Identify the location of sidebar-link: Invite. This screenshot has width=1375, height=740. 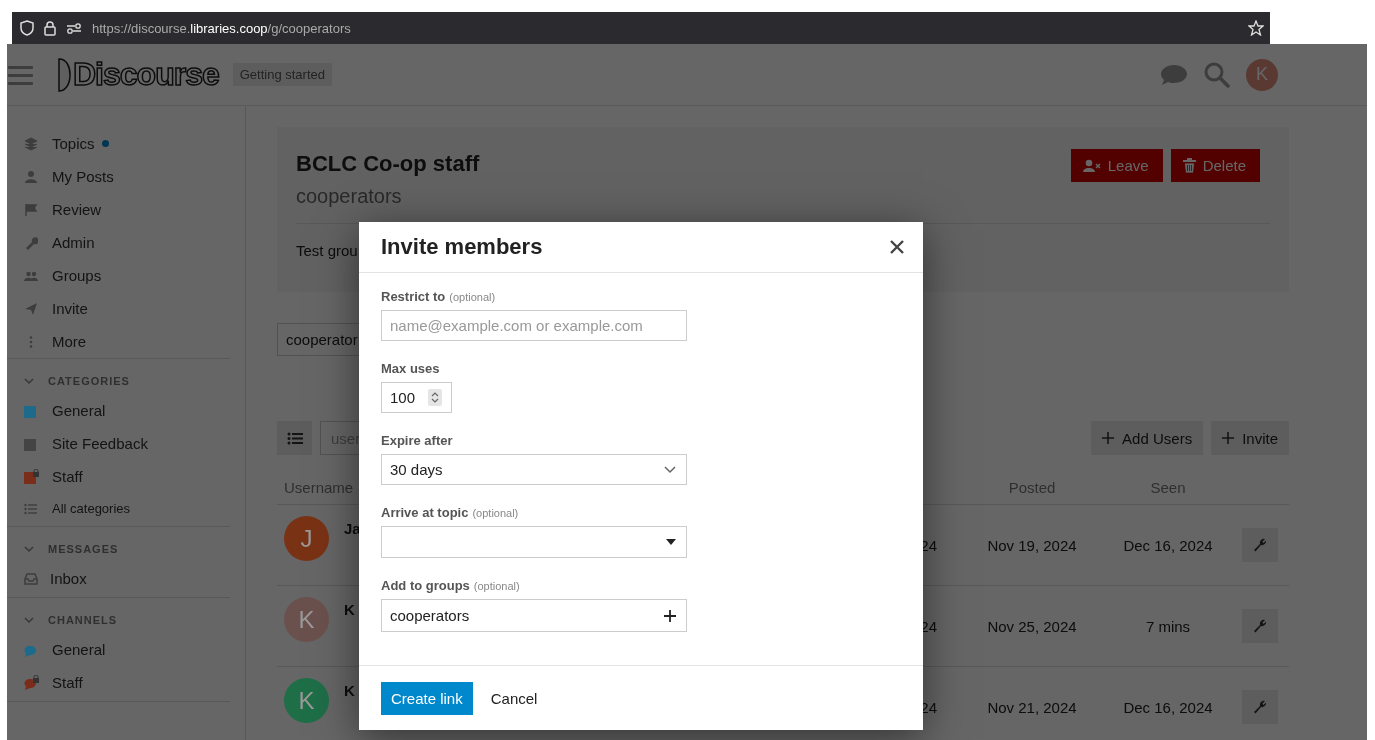
(70, 308).